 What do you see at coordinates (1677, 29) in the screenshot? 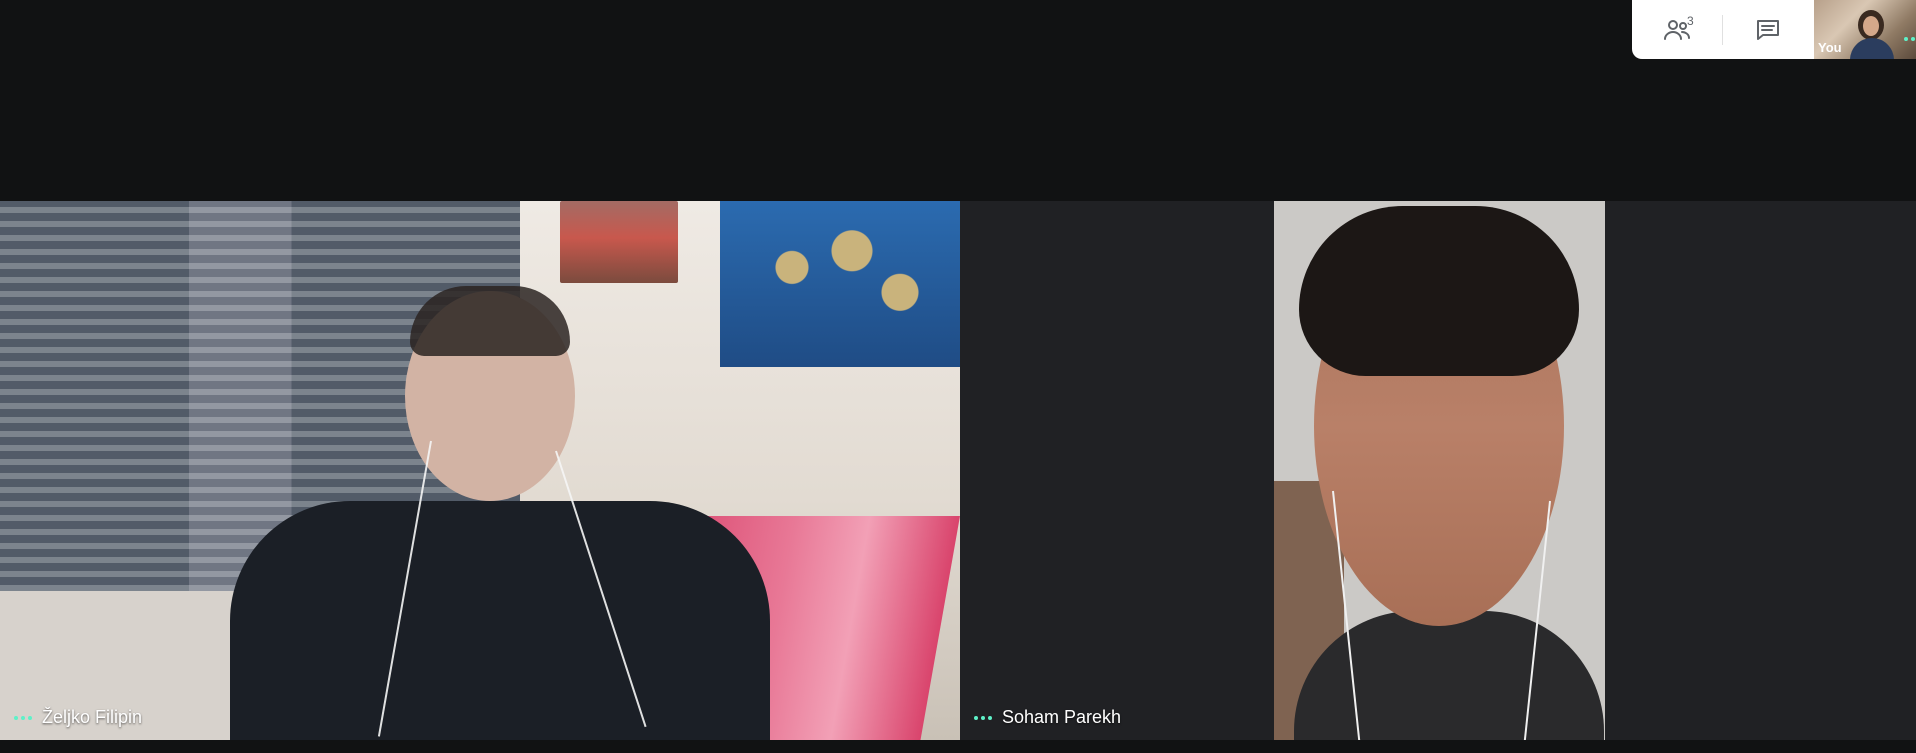
I see `people-button: 3` at bounding box center [1677, 29].